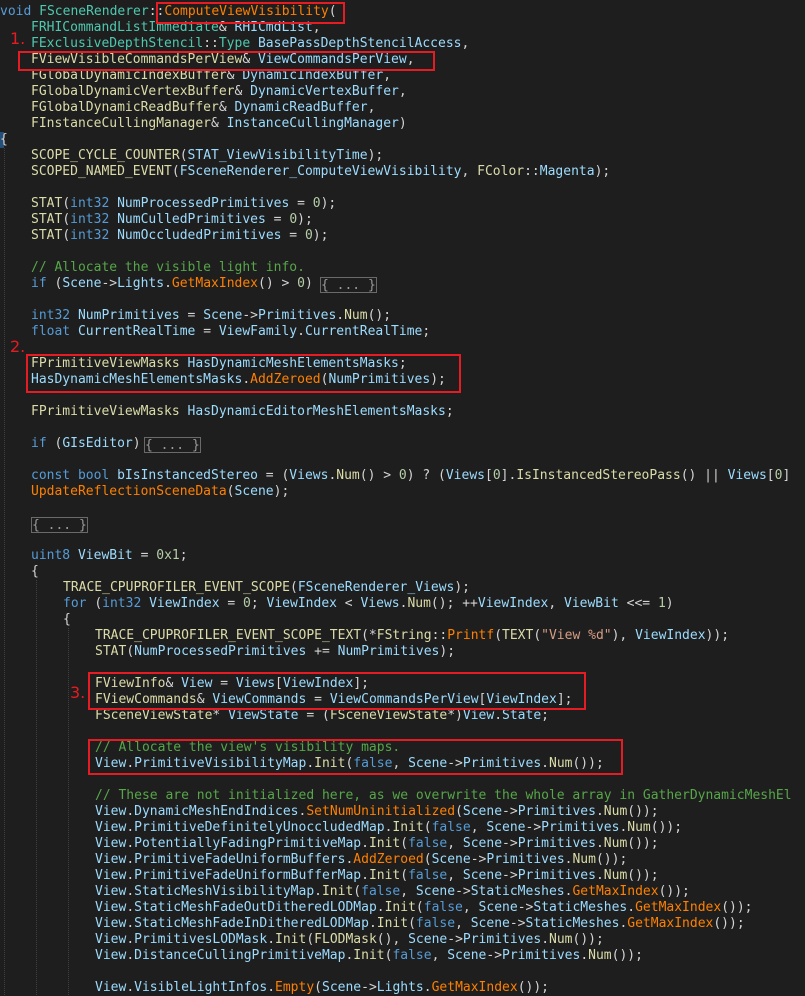 This screenshot has height=996, width=805. I want to click on code-line: if (GIsEditor), so click(86, 444).